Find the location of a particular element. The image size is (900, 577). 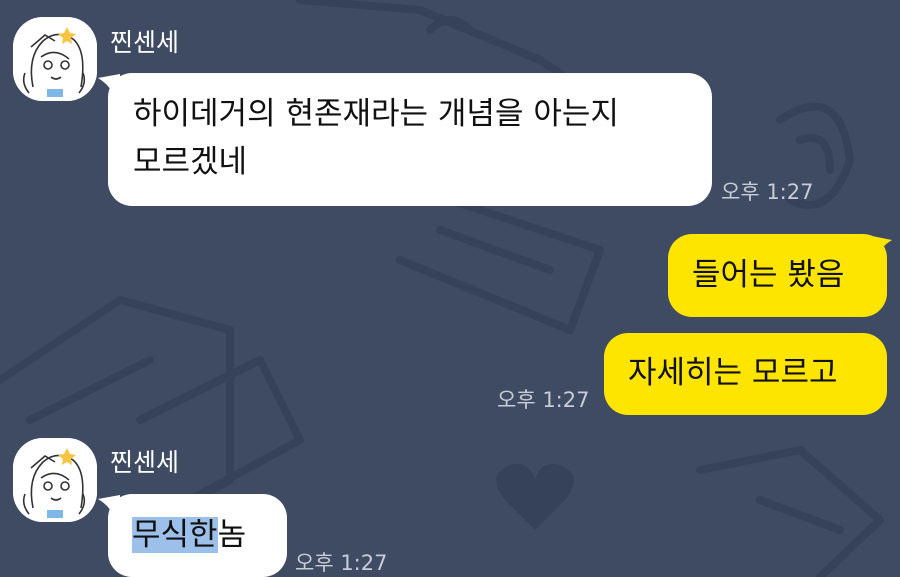

message-line: 모르겠네 is located at coordinates (190, 162).